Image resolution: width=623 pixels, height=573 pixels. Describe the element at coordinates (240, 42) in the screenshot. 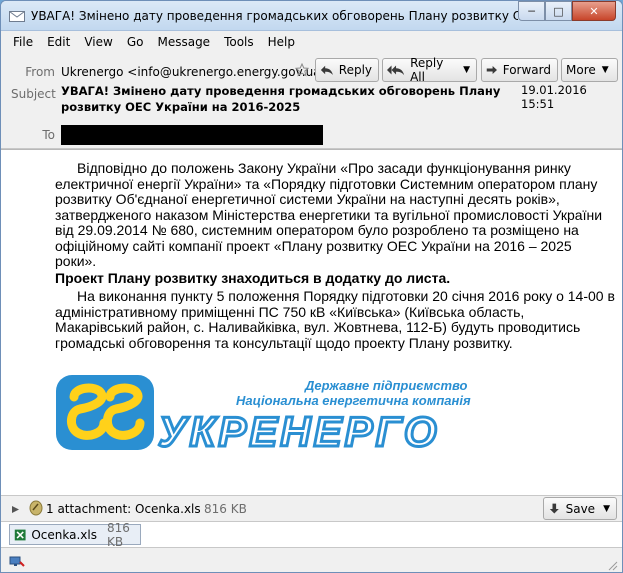

I see `menu-tools: Tools` at that location.